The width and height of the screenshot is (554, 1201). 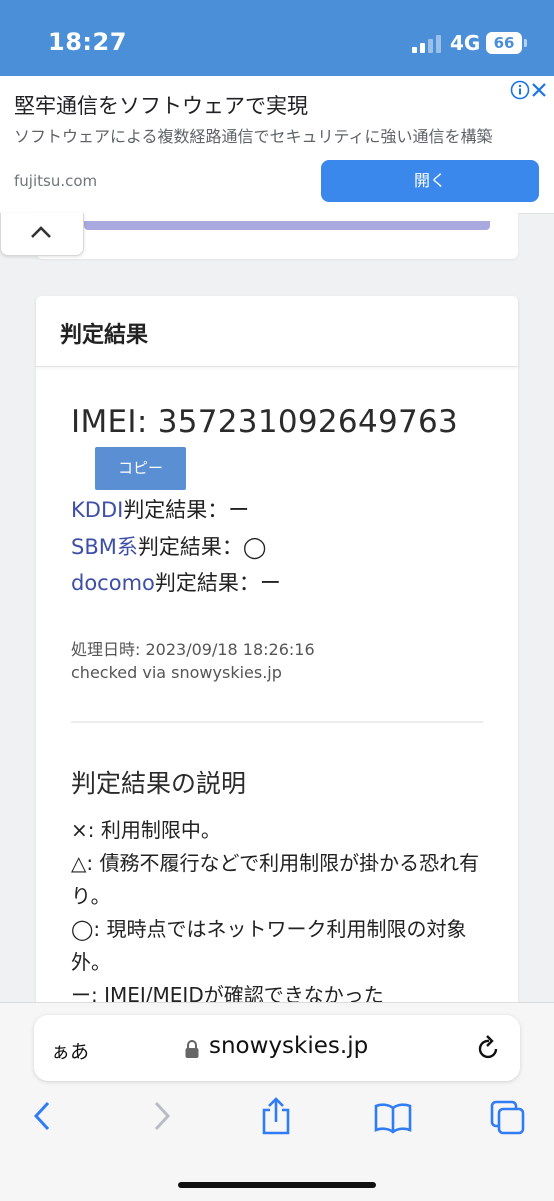 What do you see at coordinates (56, 181) in the screenshot?
I see `ad-domain: fujitsu.com` at bounding box center [56, 181].